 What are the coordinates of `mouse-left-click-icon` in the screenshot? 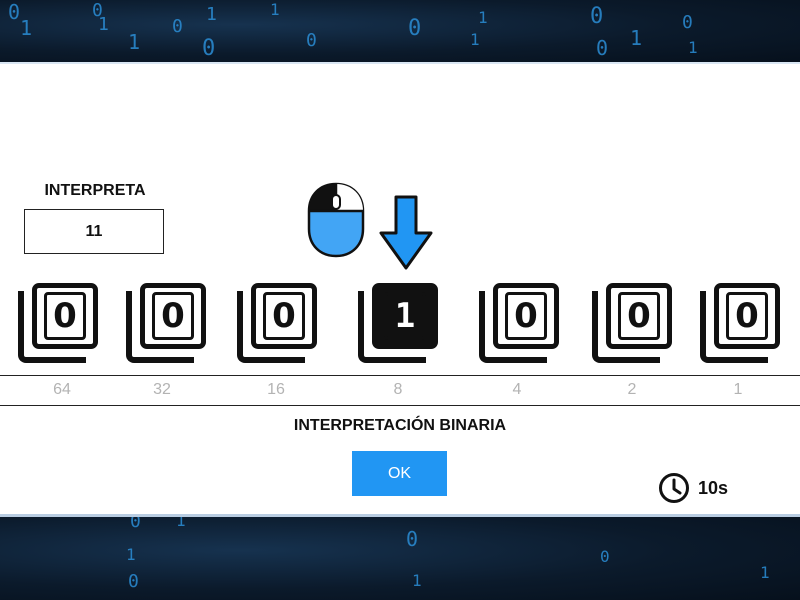 It's located at (336, 220).